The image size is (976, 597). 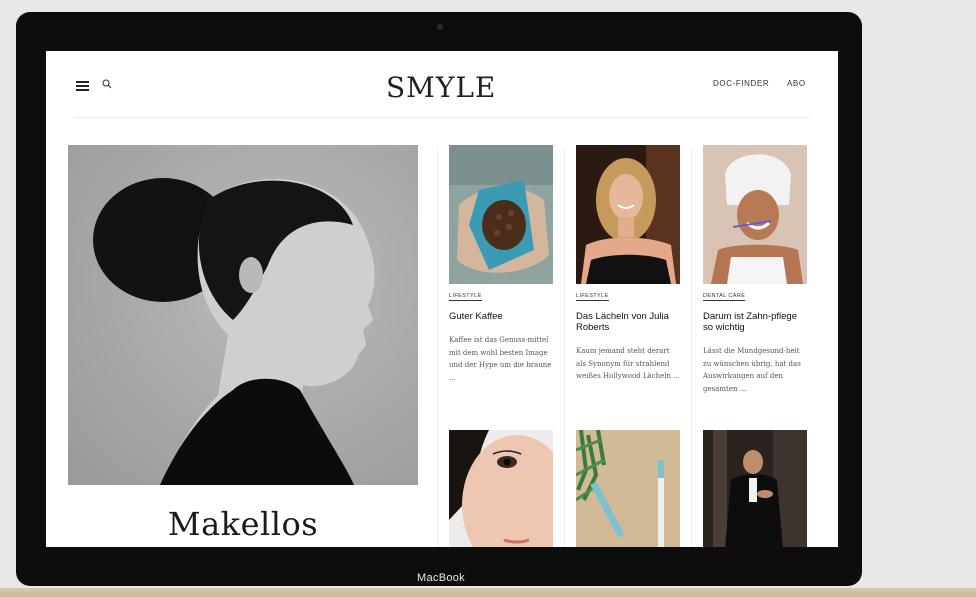 I want to click on article-title: Das Lächeln von Julia Roberts, so click(x=628, y=322).